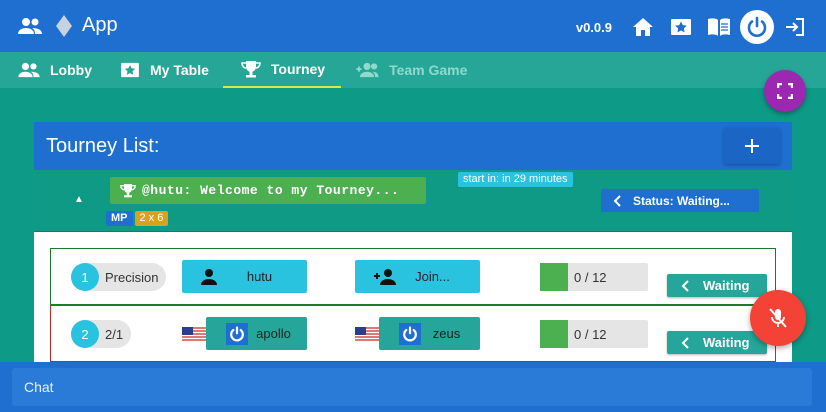 This screenshot has width=826, height=412. Describe the element at coordinates (179, 70) in the screenshot. I see `tab-label: My Table` at that location.